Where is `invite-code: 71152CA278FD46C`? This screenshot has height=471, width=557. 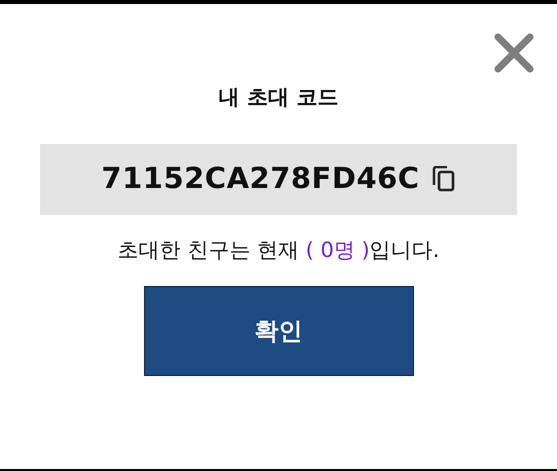 invite-code: 71152CA278FD46C is located at coordinates (260, 179).